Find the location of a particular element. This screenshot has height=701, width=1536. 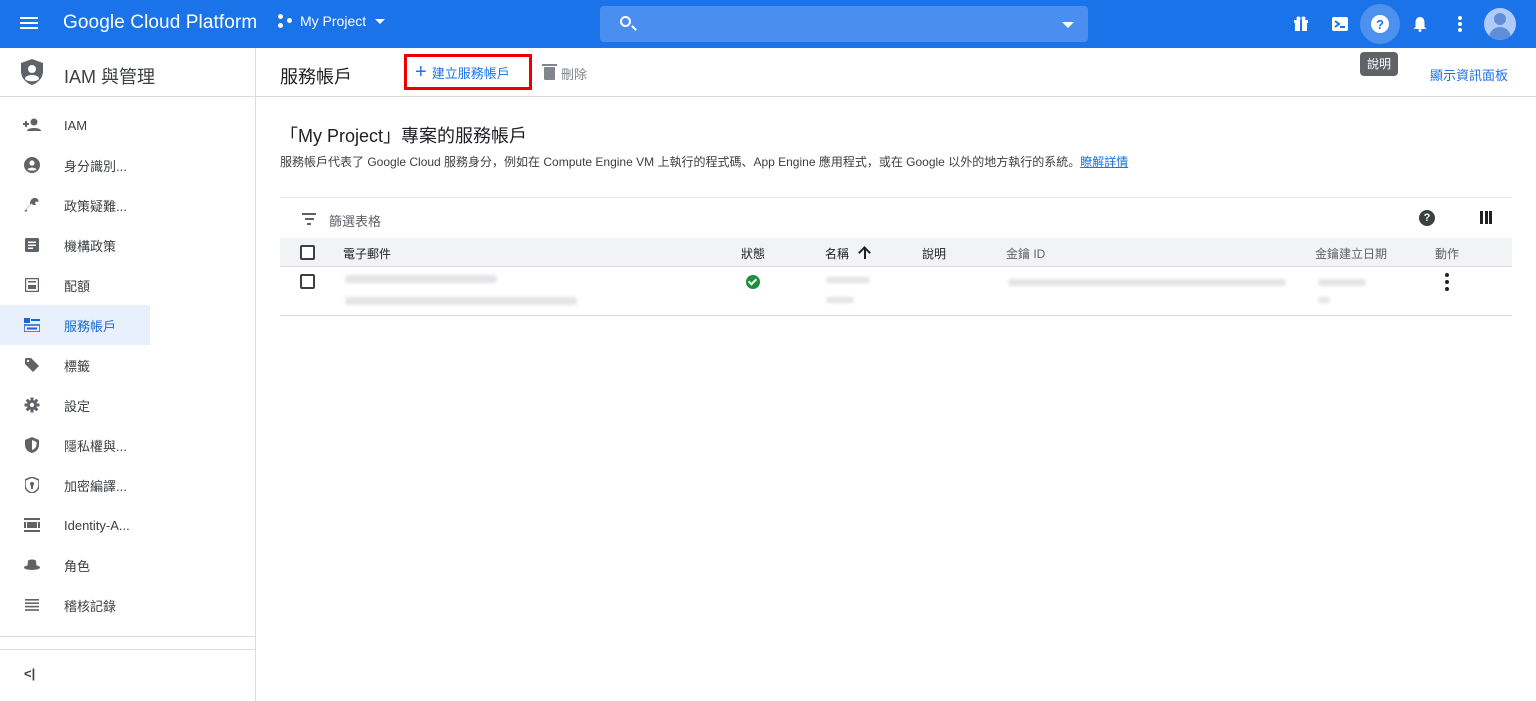

sidebar-item-label: 稽核記錄 is located at coordinates (90, 606).